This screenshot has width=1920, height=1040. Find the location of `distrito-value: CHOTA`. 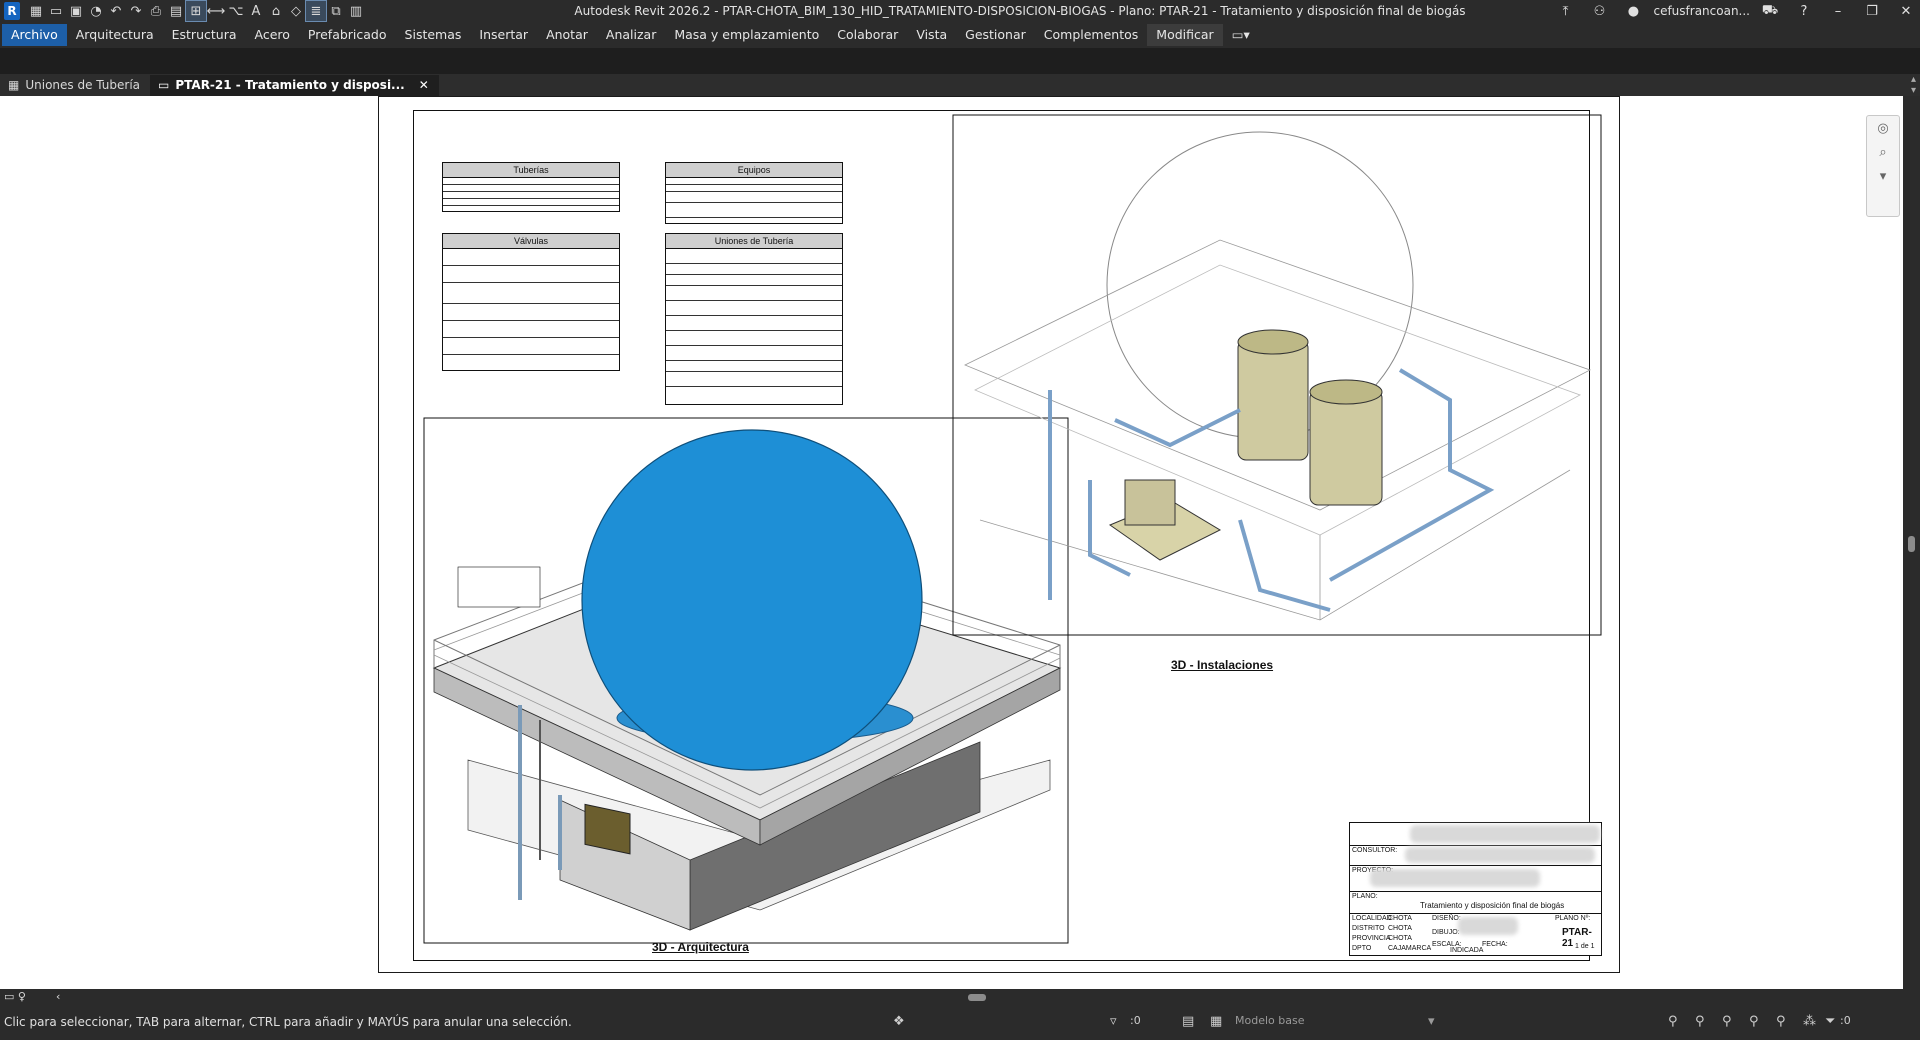

distrito-value: CHOTA is located at coordinates (1400, 928).